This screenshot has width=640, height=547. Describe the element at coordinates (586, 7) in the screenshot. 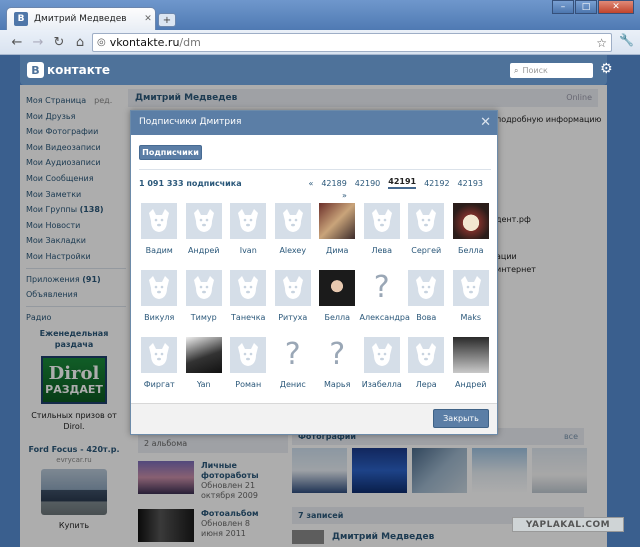

I see `maximize-icon: □` at that location.